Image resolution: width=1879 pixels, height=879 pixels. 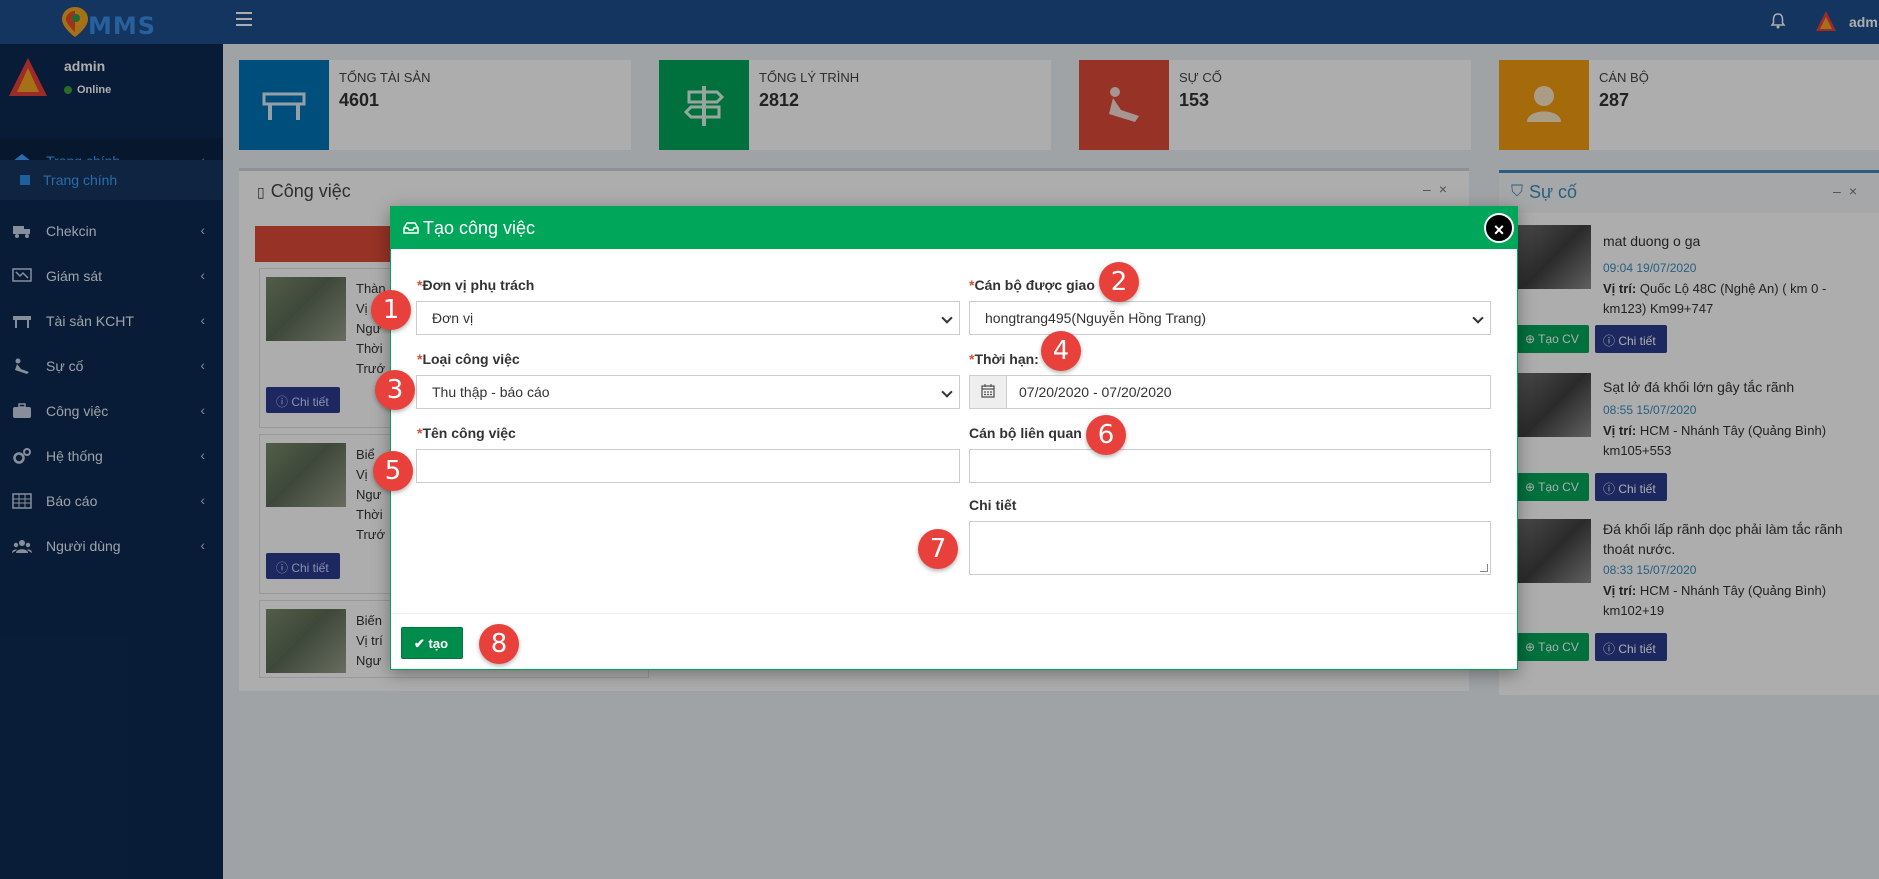 What do you see at coordinates (432, 643) in the screenshot?
I see `tao-button: ✔ tạo` at bounding box center [432, 643].